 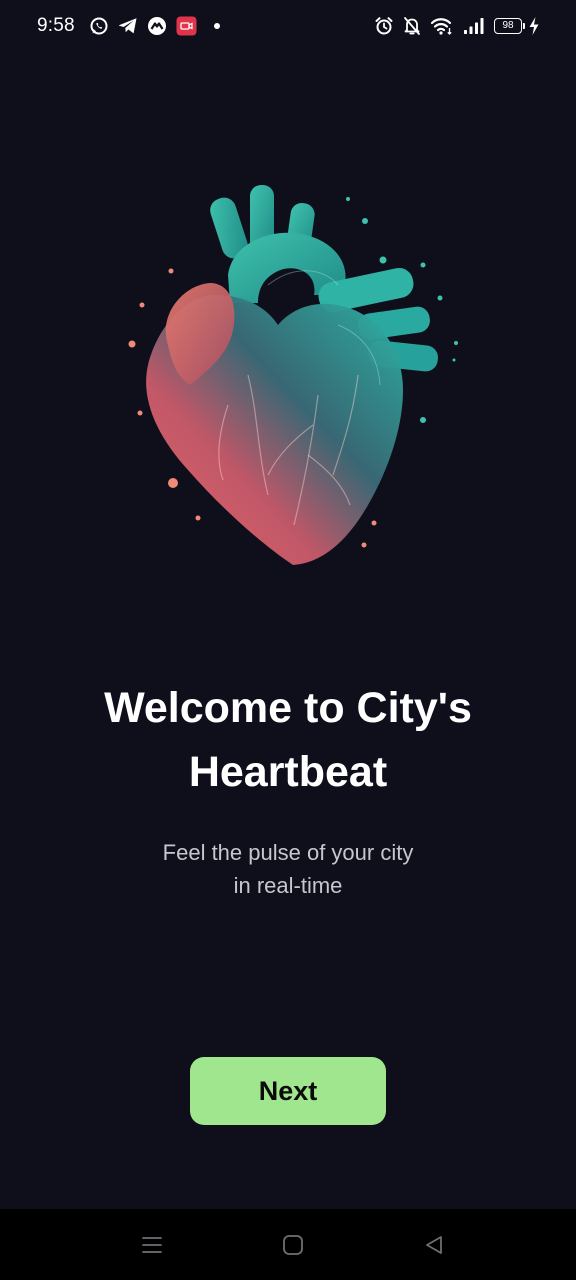 What do you see at coordinates (524, 26) in the screenshot?
I see `battery-tip` at bounding box center [524, 26].